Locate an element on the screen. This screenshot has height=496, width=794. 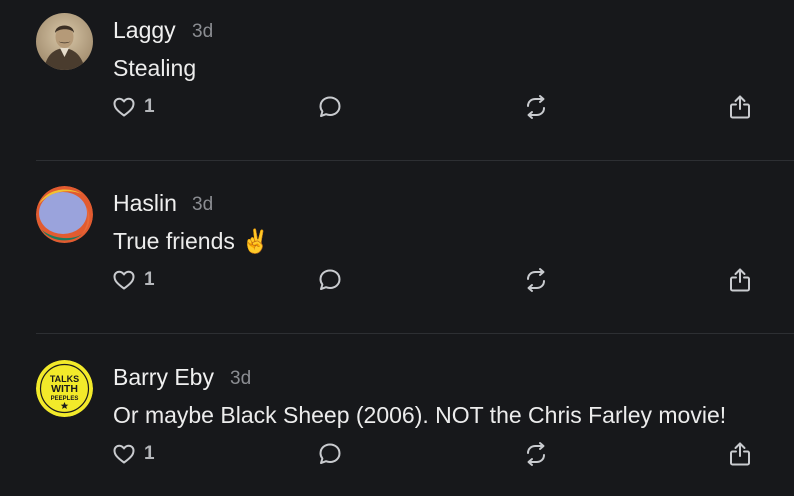
avatar-logo-text-3: PEEPLES is located at coordinates (65, 399).